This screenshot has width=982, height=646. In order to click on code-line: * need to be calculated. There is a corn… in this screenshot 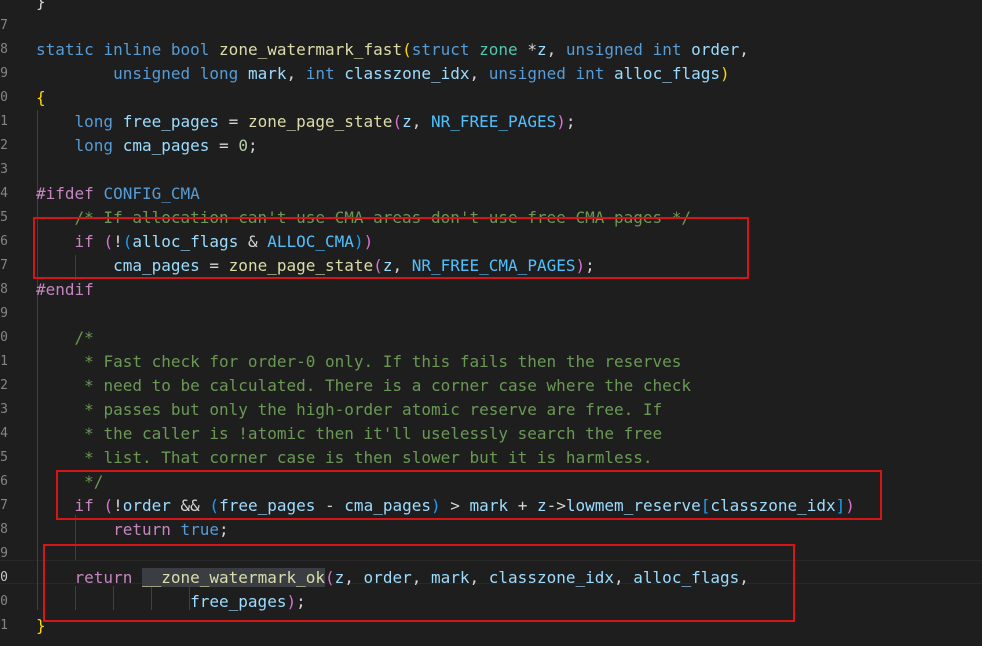, I will do `click(363, 386)`.